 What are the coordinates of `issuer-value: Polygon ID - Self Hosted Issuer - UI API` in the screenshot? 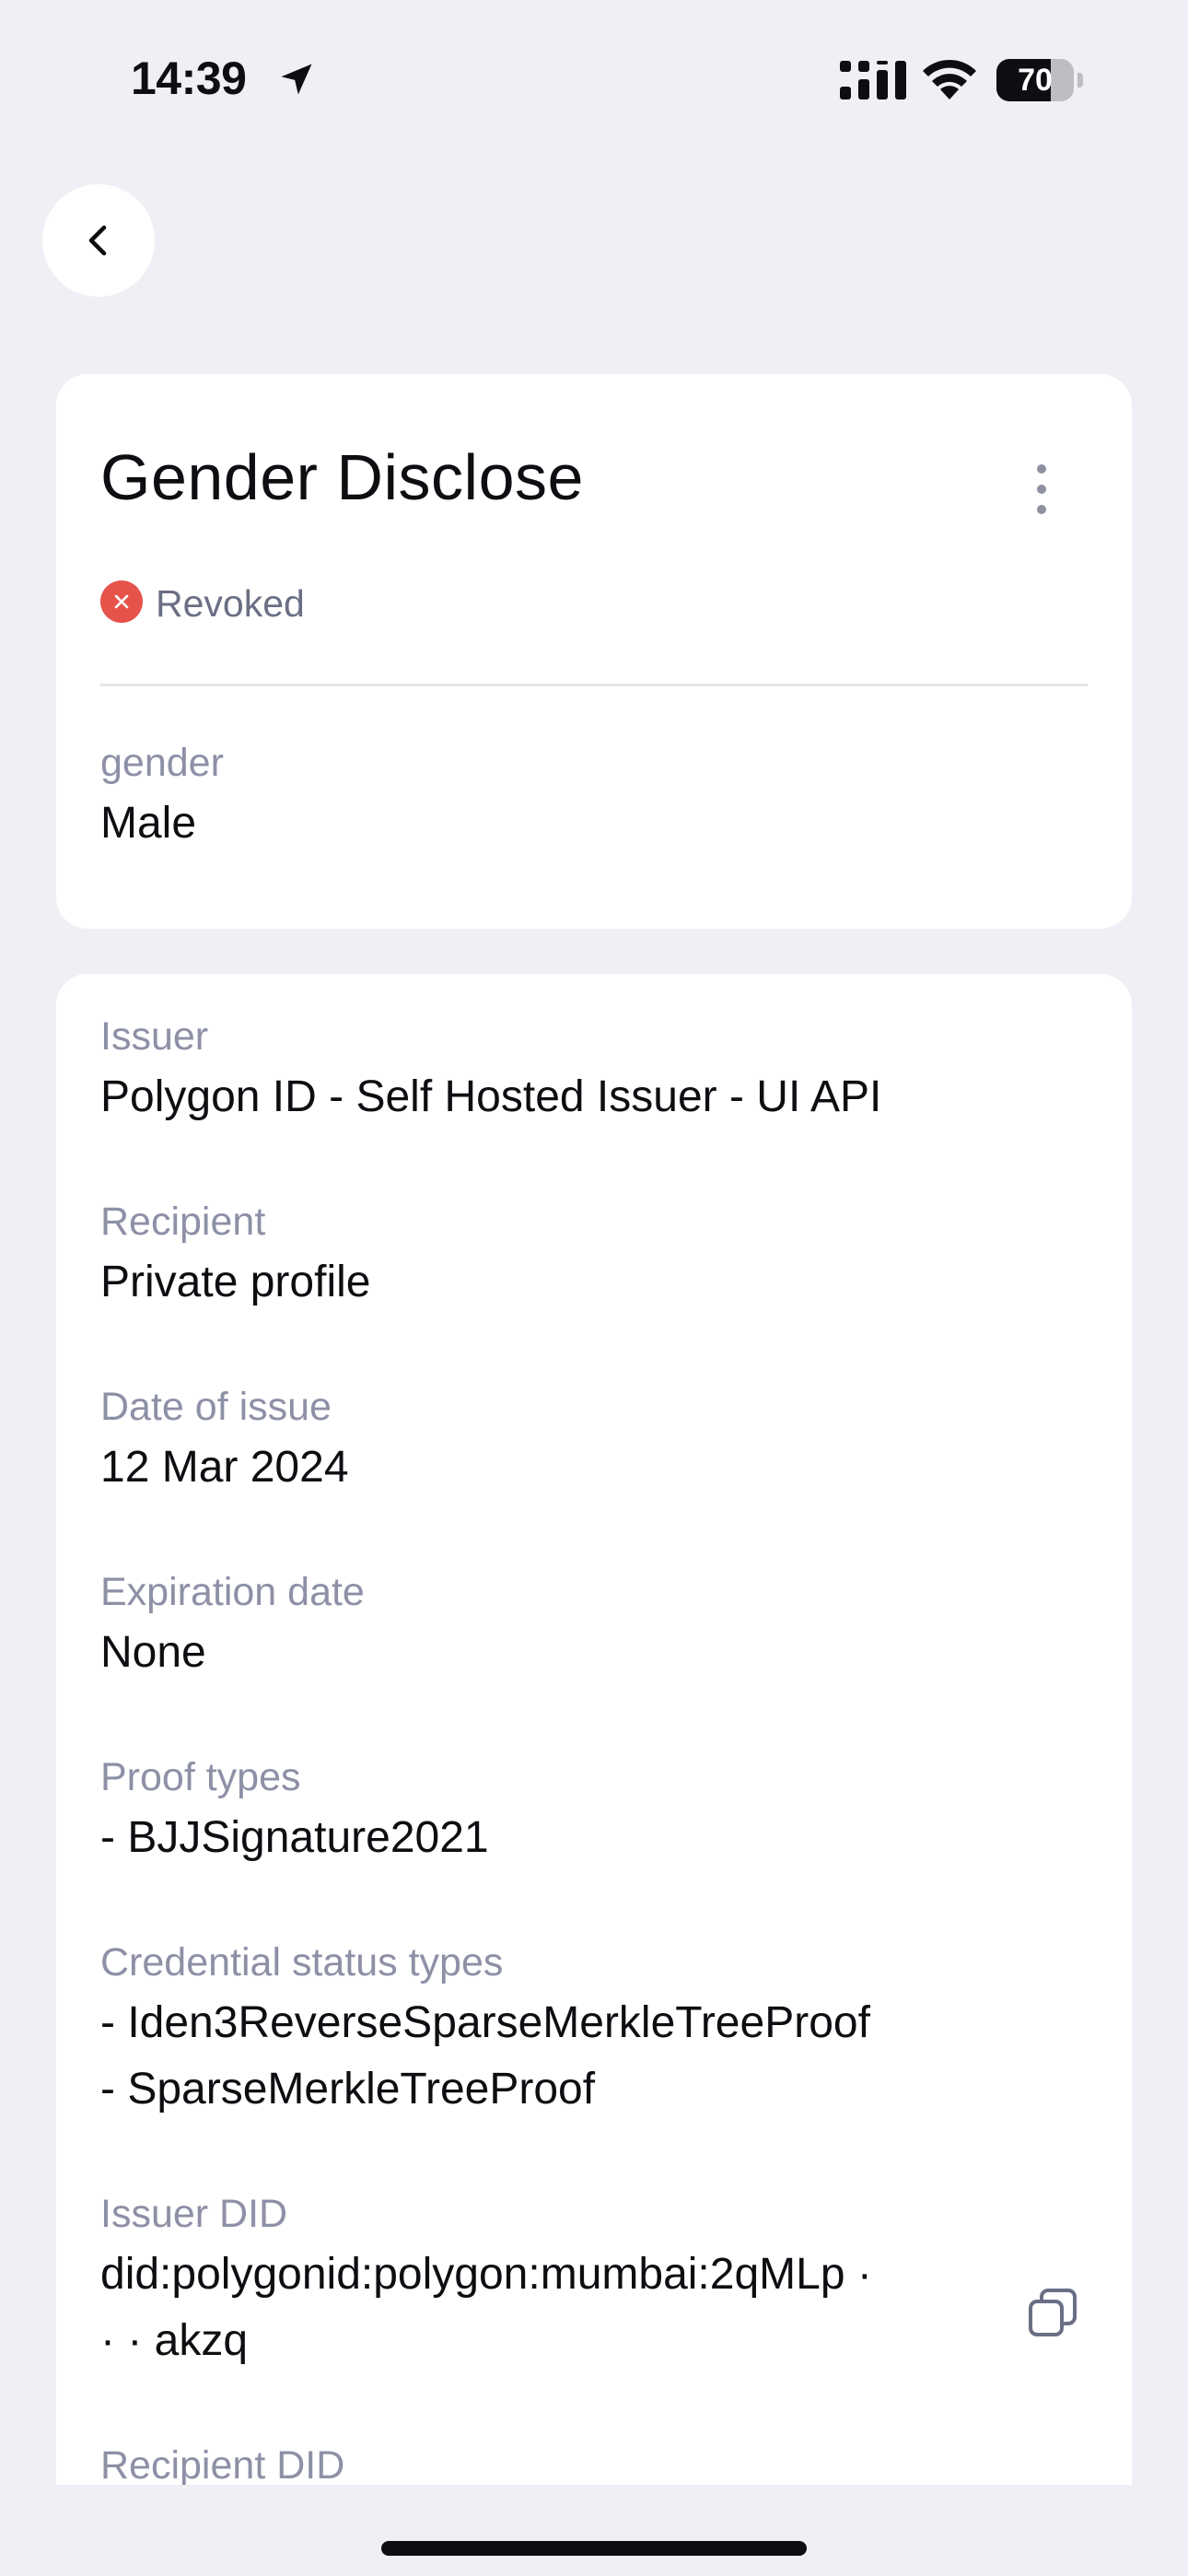 It's located at (491, 1096).